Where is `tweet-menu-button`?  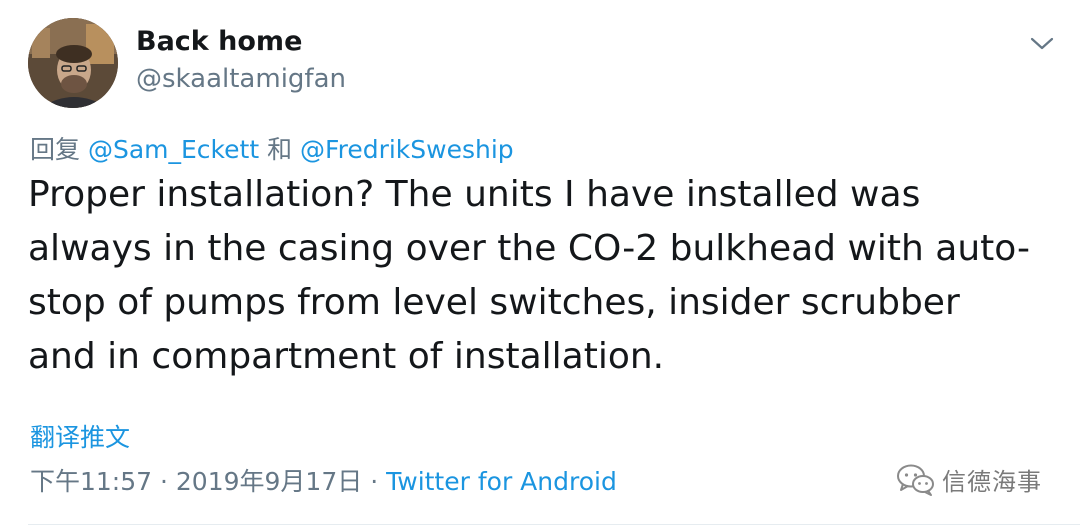
tweet-menu-button is located at coordinates (1042, 44).